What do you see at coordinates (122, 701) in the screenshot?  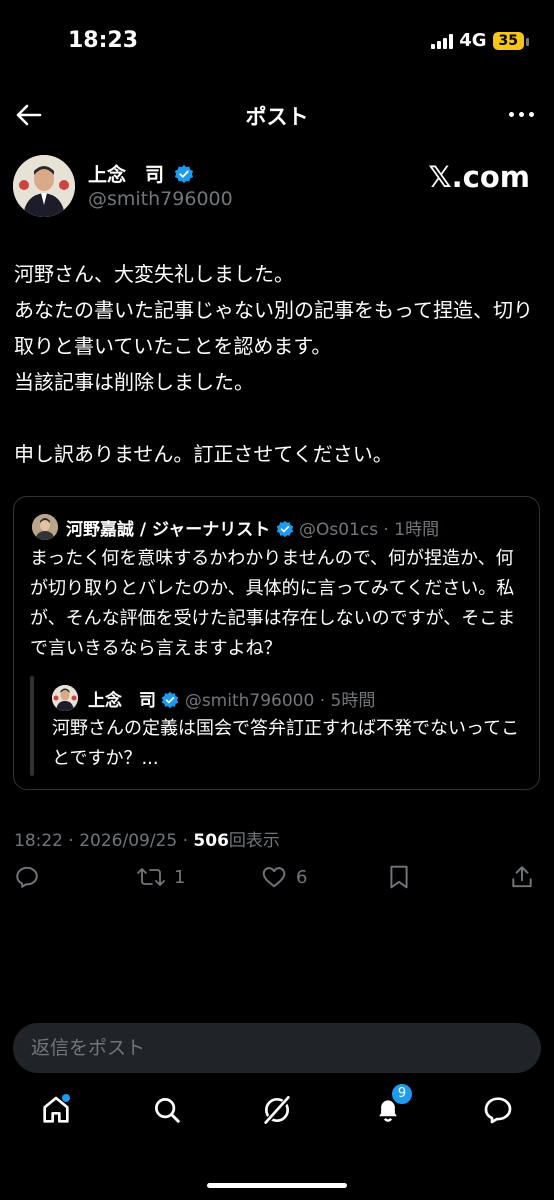 I see `nested-author-name: 上念 司` at bounding box center [122, 701].